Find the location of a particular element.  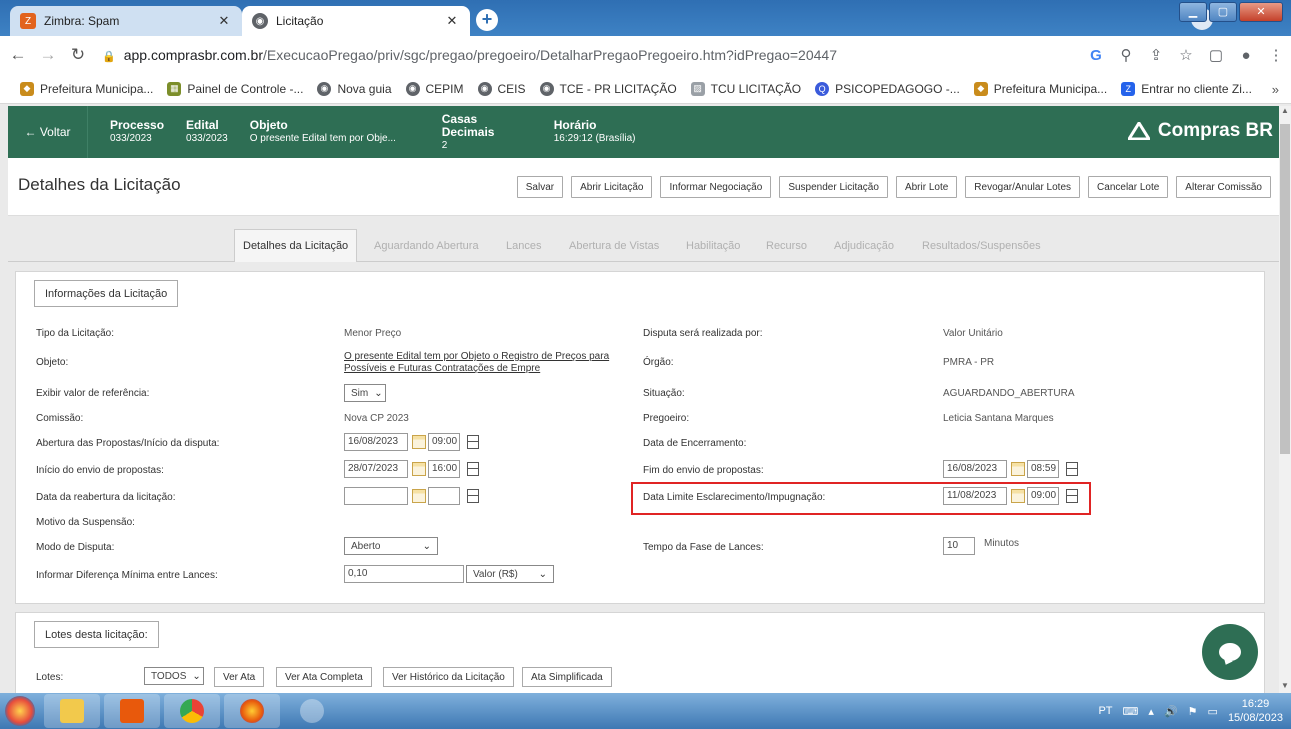

reload-icon: ↻ is located at coordinates (78, 55).